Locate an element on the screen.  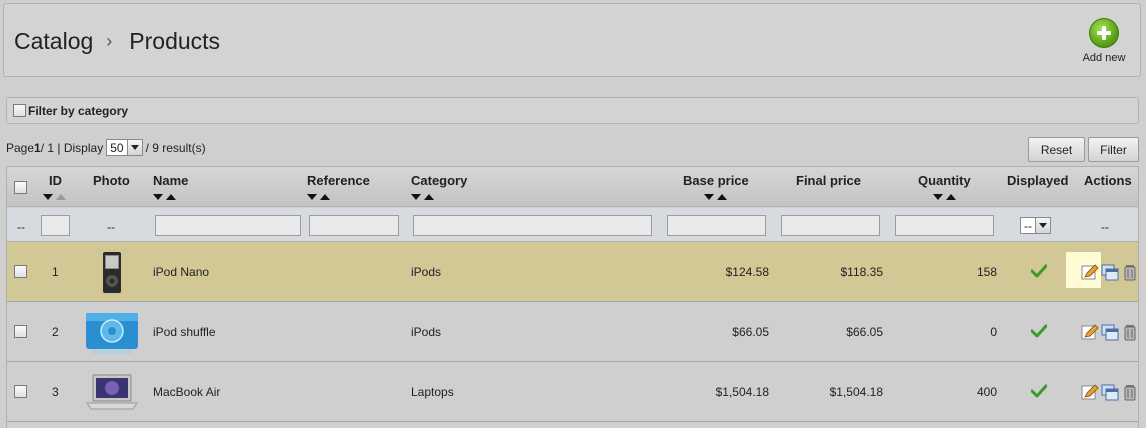
table-row: 1 iPod Nano iPods $124.58 $118.35 158 is located at coordinates (572, 272).